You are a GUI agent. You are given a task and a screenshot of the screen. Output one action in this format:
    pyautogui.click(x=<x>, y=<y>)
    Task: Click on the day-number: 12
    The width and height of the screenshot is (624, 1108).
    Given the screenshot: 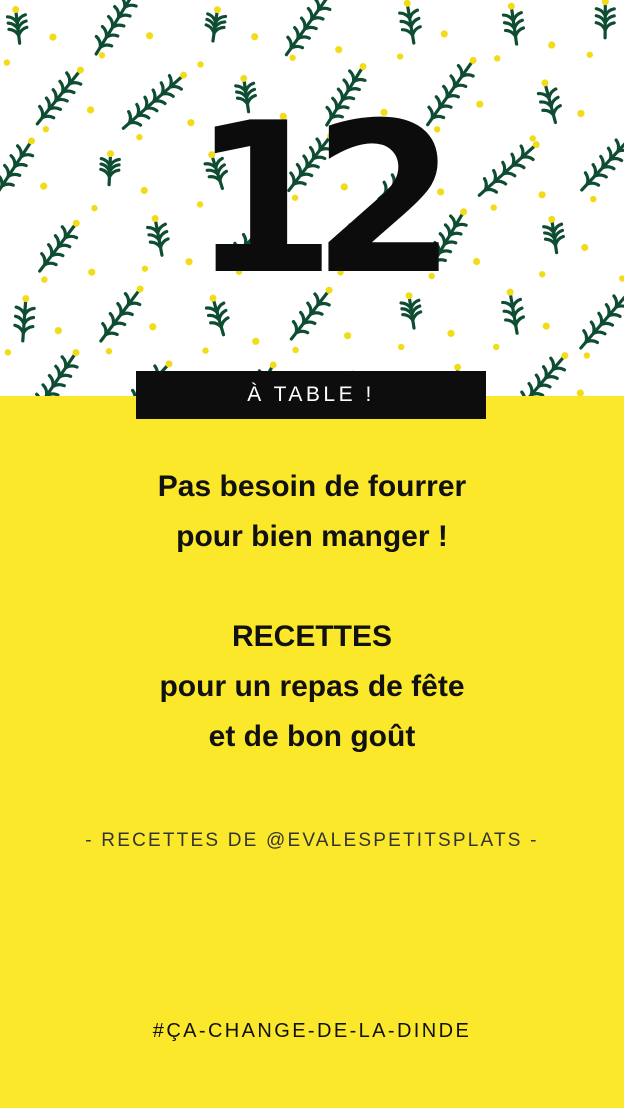 What is the action you would take?
    pyautogui.click(x=323, y=200)
    